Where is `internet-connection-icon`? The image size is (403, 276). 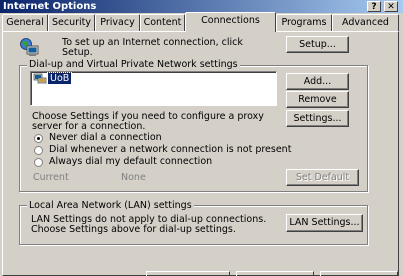 internet-connection-icon is located at coordinates (30, 48).